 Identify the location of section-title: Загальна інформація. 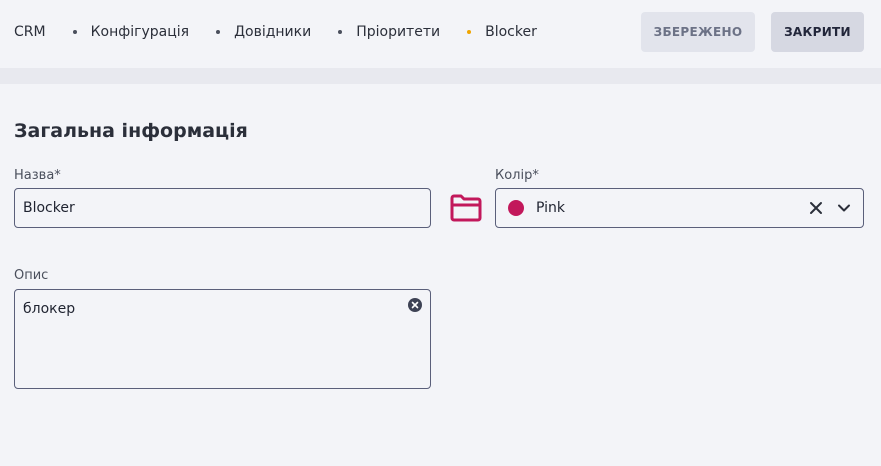
(131, 131).